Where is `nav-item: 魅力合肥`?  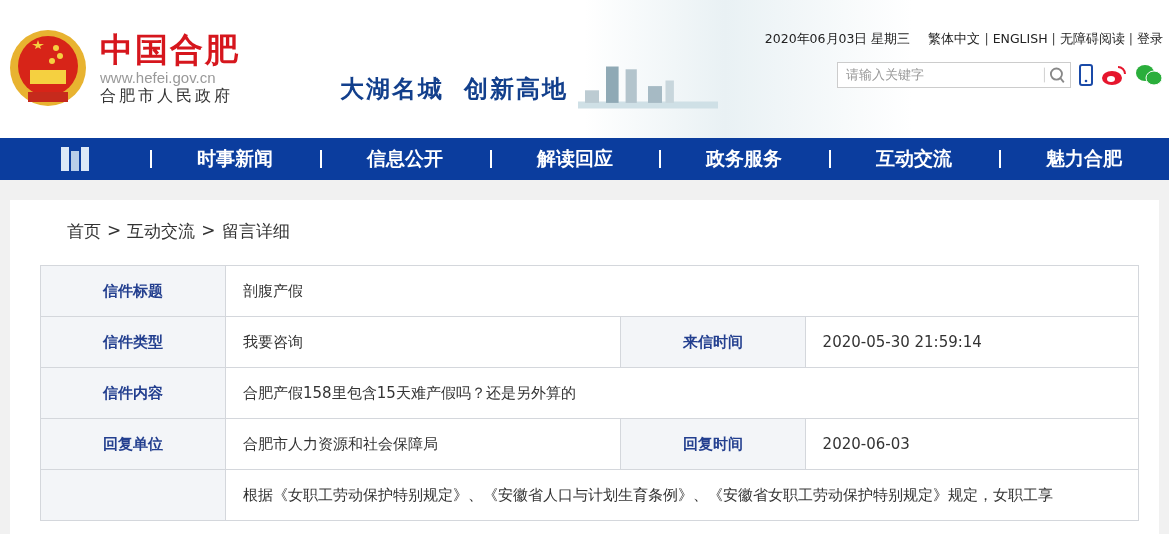 nav-item: 魅力合肥 is located at coordinates (1084, 159).